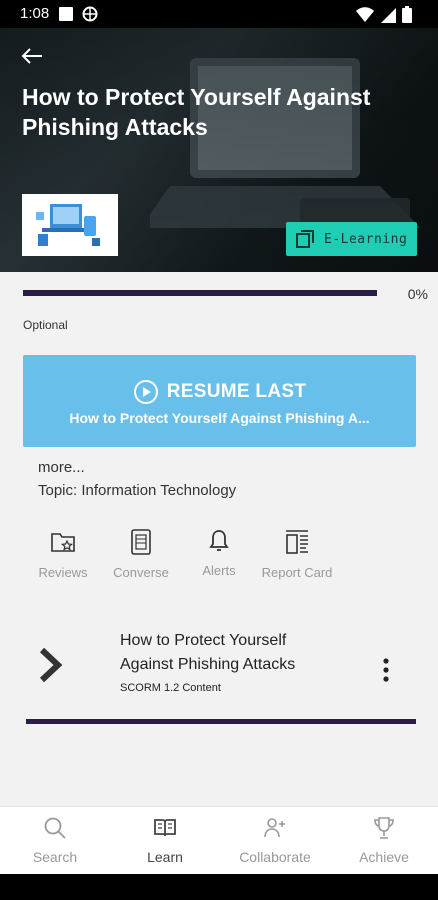  What do you see at coordinates (219, 887) in the screenshot?
I see `system-navigation-bar` at bounding box center [219, 887].